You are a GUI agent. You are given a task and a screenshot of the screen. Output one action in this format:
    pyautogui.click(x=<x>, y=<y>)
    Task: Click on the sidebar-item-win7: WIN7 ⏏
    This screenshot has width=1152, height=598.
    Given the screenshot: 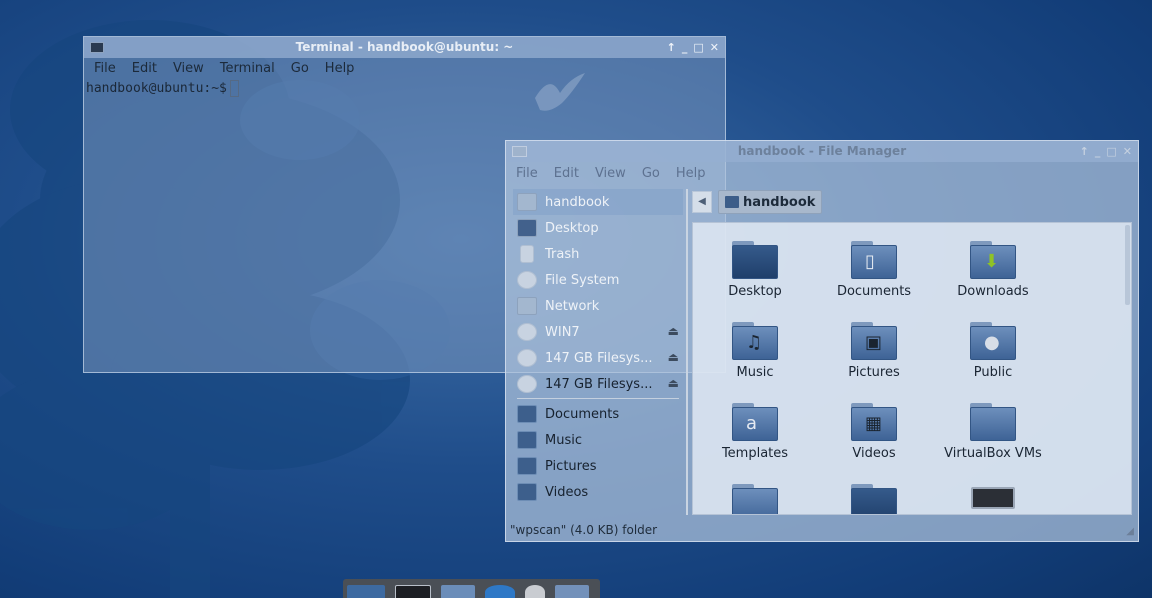 What is the action you would take?
    pyautogui.click(x=598, y=332)
    